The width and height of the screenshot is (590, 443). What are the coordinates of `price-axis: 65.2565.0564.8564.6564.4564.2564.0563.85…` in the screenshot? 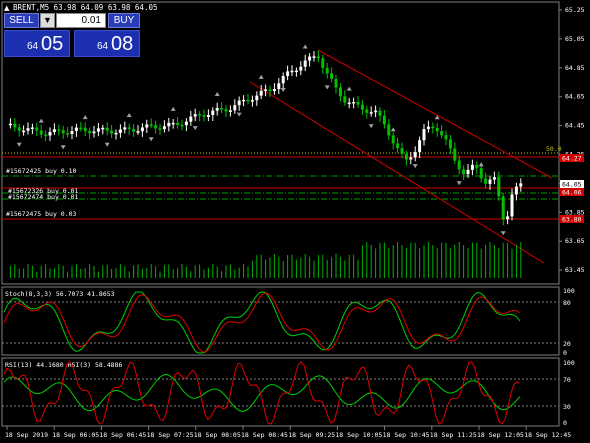 It's located at (572, 140).